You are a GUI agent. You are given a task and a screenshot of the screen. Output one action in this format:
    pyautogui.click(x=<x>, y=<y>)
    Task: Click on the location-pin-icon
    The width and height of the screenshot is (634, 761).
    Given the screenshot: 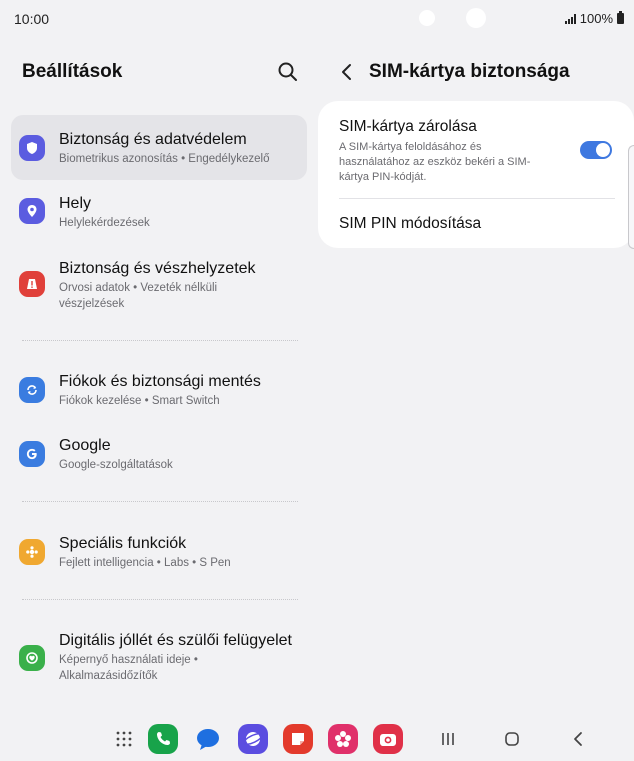 What is the action you would take?
    pyautogui.click(x=32, y=211)
    